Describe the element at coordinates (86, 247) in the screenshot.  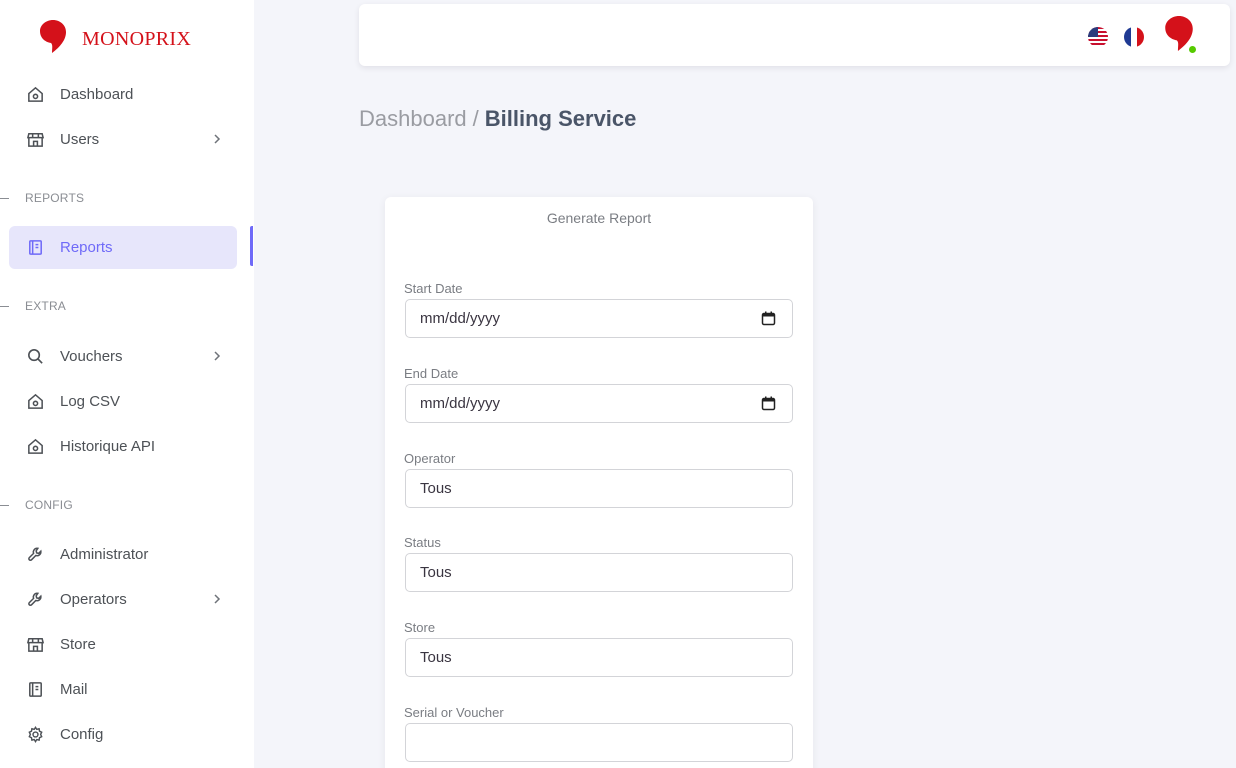
I see `sidebar-item-label: Reports` at that location.